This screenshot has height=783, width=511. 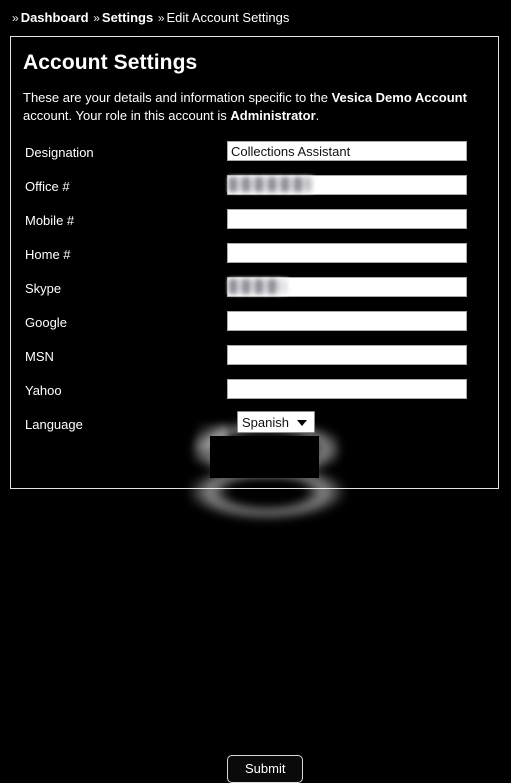 I want to click on google-input, so click(x=347, y=321).